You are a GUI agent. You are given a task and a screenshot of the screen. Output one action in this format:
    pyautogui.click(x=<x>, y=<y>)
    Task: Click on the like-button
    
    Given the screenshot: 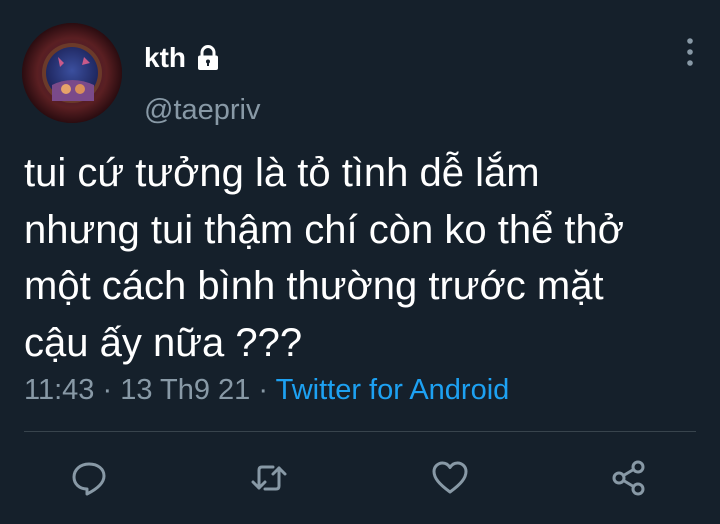 What is the action you would take?
    pyautogui.click(x=450, y=478)
    